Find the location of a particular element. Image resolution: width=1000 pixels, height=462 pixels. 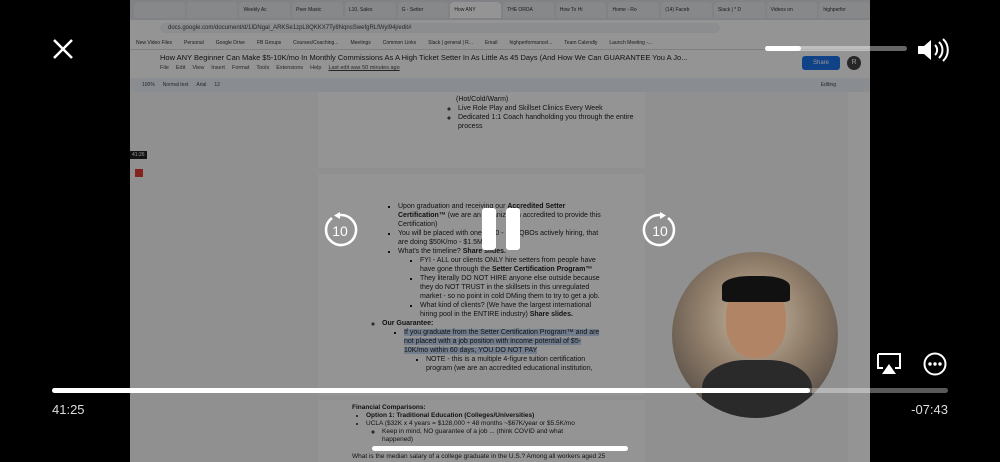

airplay-button is located at coordinates (889, 366).